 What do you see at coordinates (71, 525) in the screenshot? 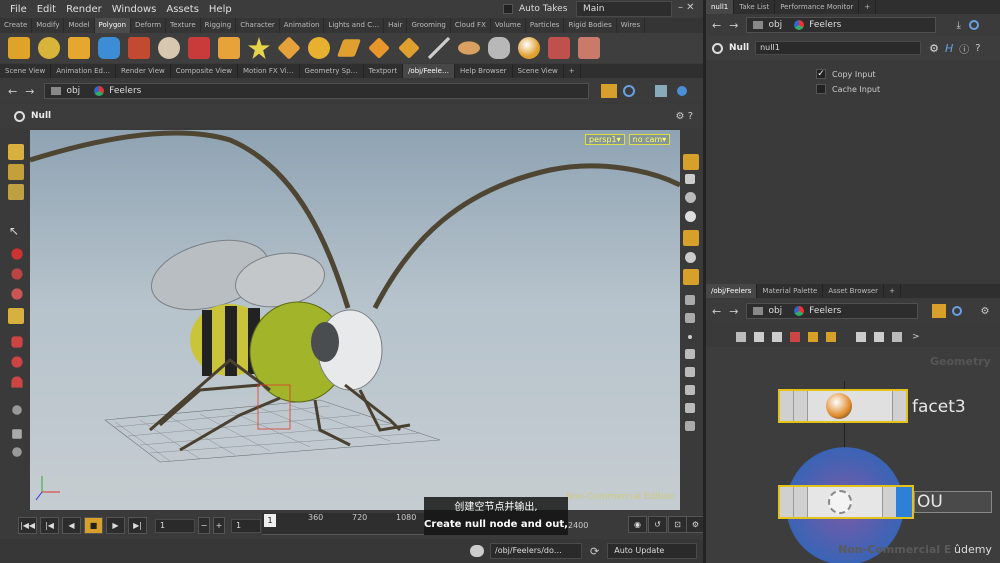
I see `play-reverse-button: ◀` at bounding box center [71, 525].